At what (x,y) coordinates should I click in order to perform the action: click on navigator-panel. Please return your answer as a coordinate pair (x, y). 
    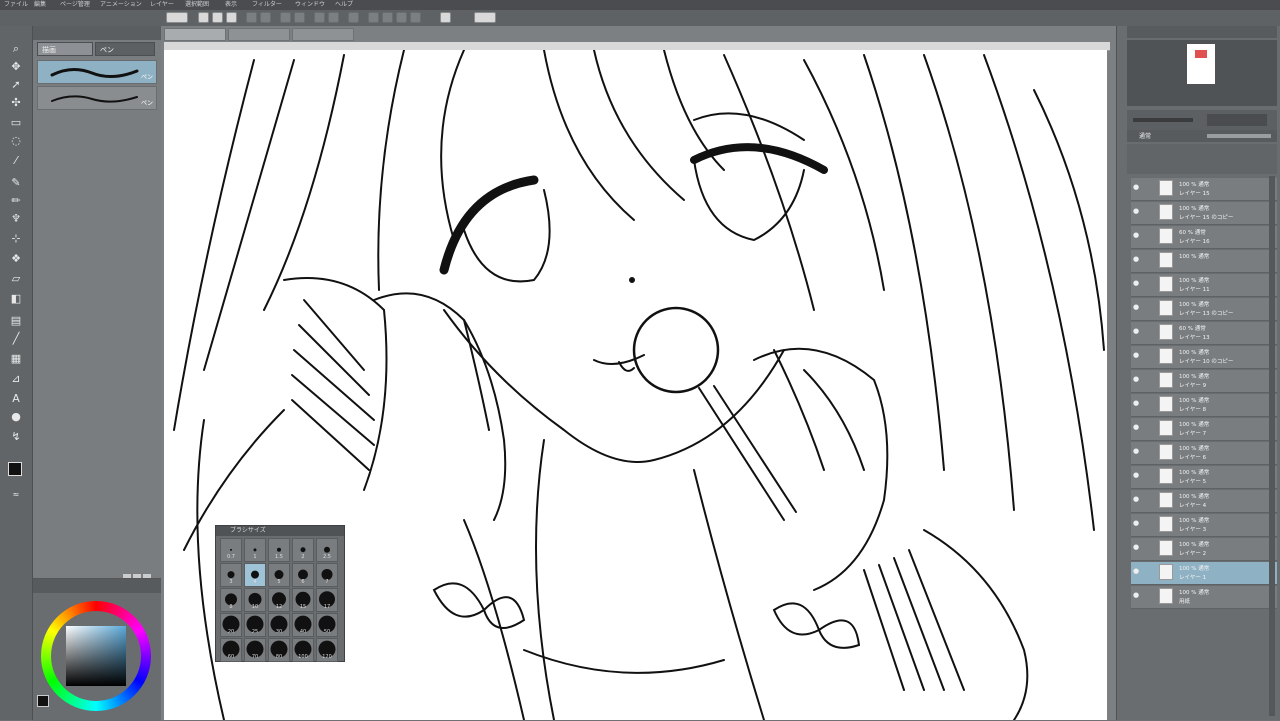
    Looking at the image, I should click on (1202, 73).